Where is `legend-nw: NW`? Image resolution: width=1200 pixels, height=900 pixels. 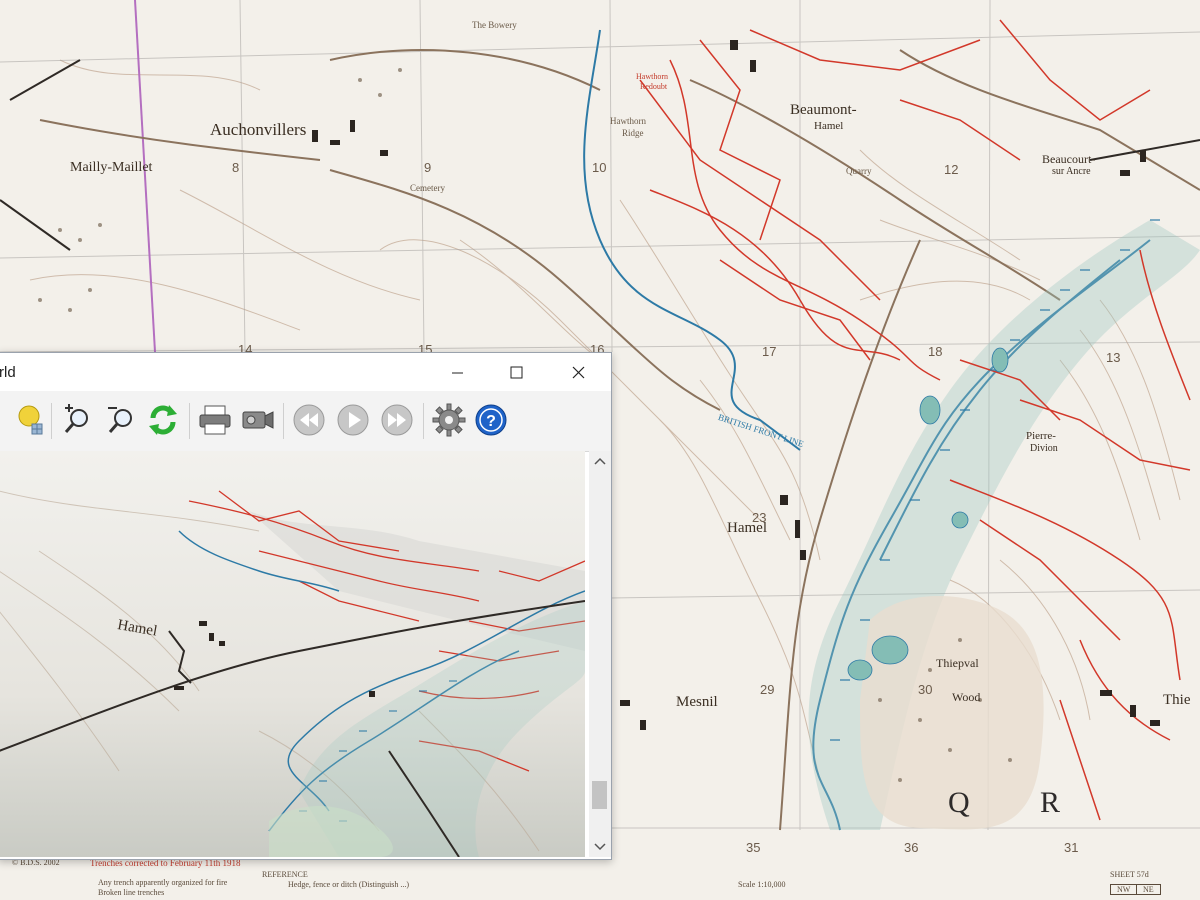
legend-nw: NW is located at coordinates (1124, 889).